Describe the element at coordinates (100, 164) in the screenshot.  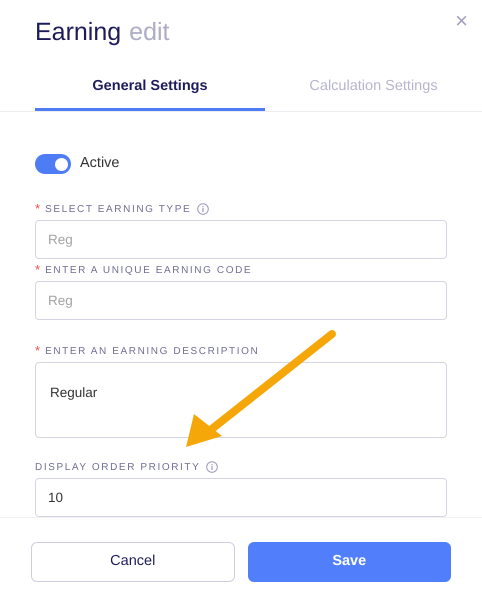
I see `toggle-label: Active` at that location.